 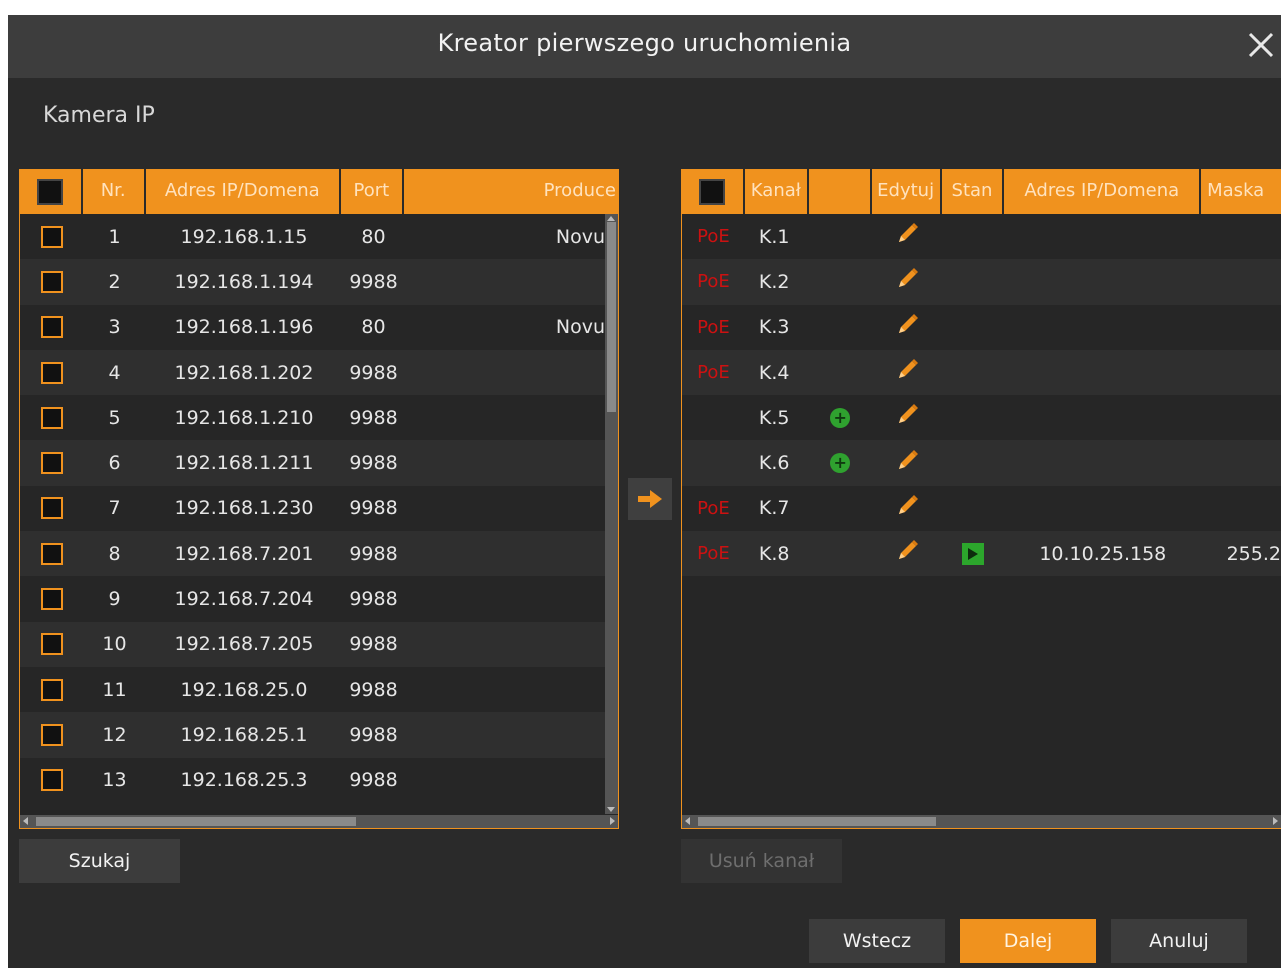 I want to click on header-mask: Maska, so click(x=1241, y=191).